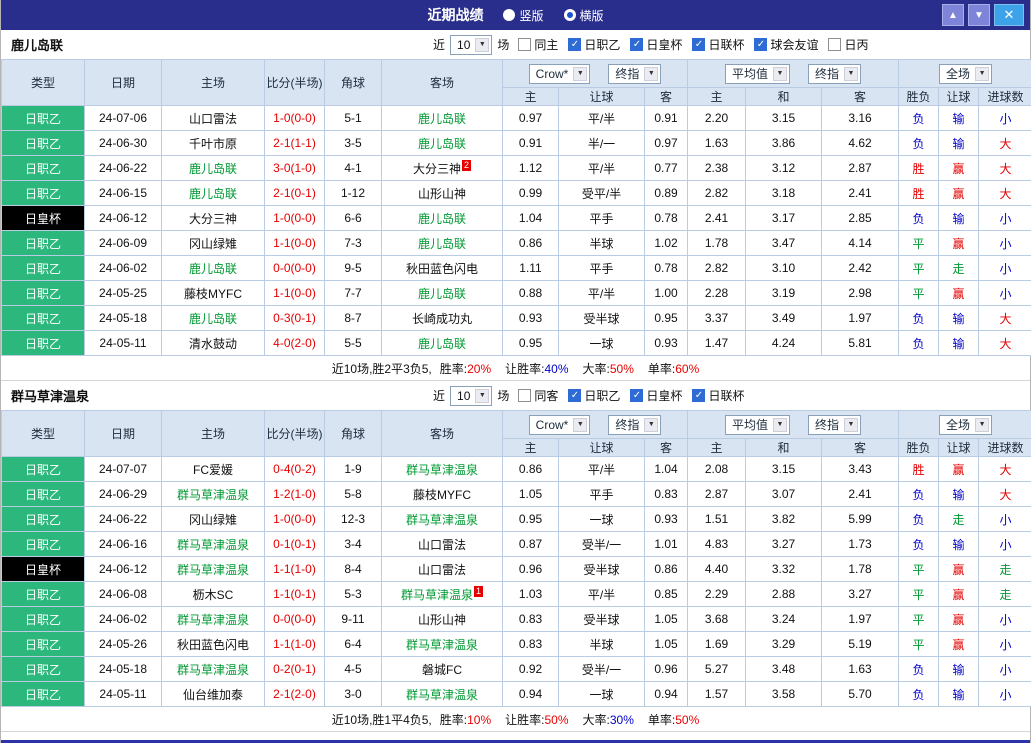  Describe the element at coordinates (860, 193) in the screenshot. I see `odds-away: 2.41` at that location.